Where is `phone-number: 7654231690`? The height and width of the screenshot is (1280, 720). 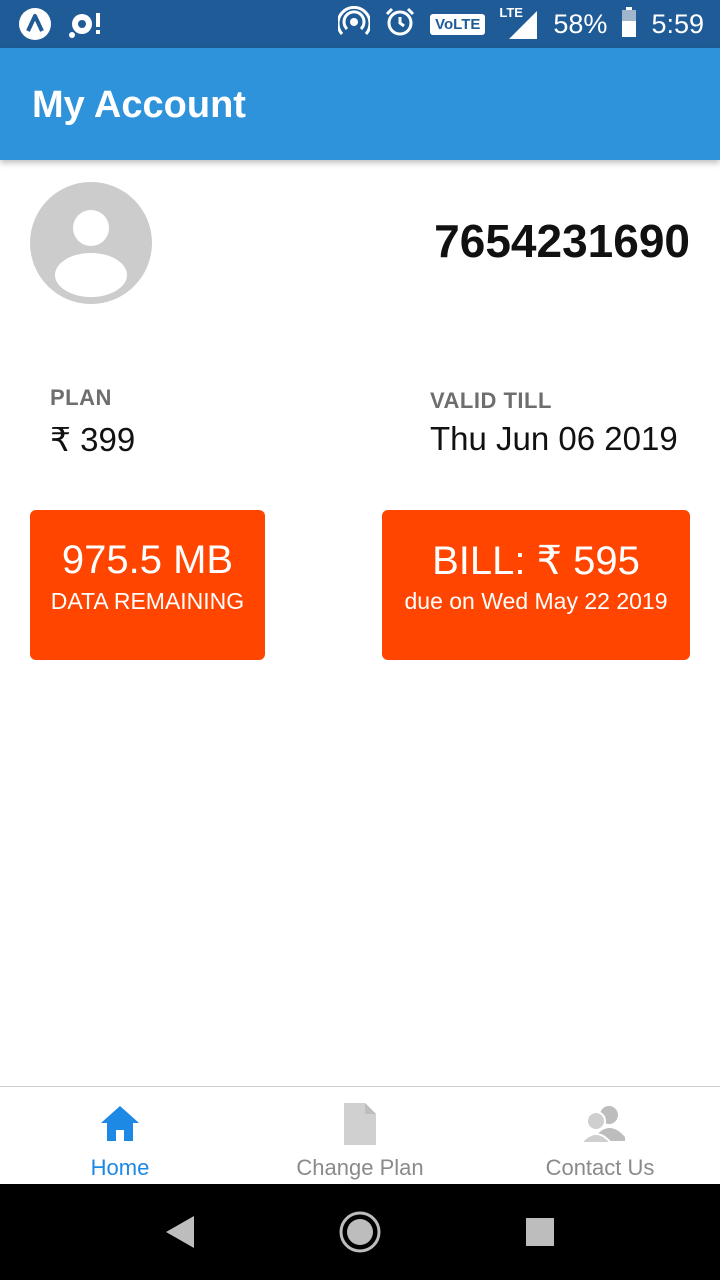
phone-number: 7654231690 is located at coordinates (562, 241).